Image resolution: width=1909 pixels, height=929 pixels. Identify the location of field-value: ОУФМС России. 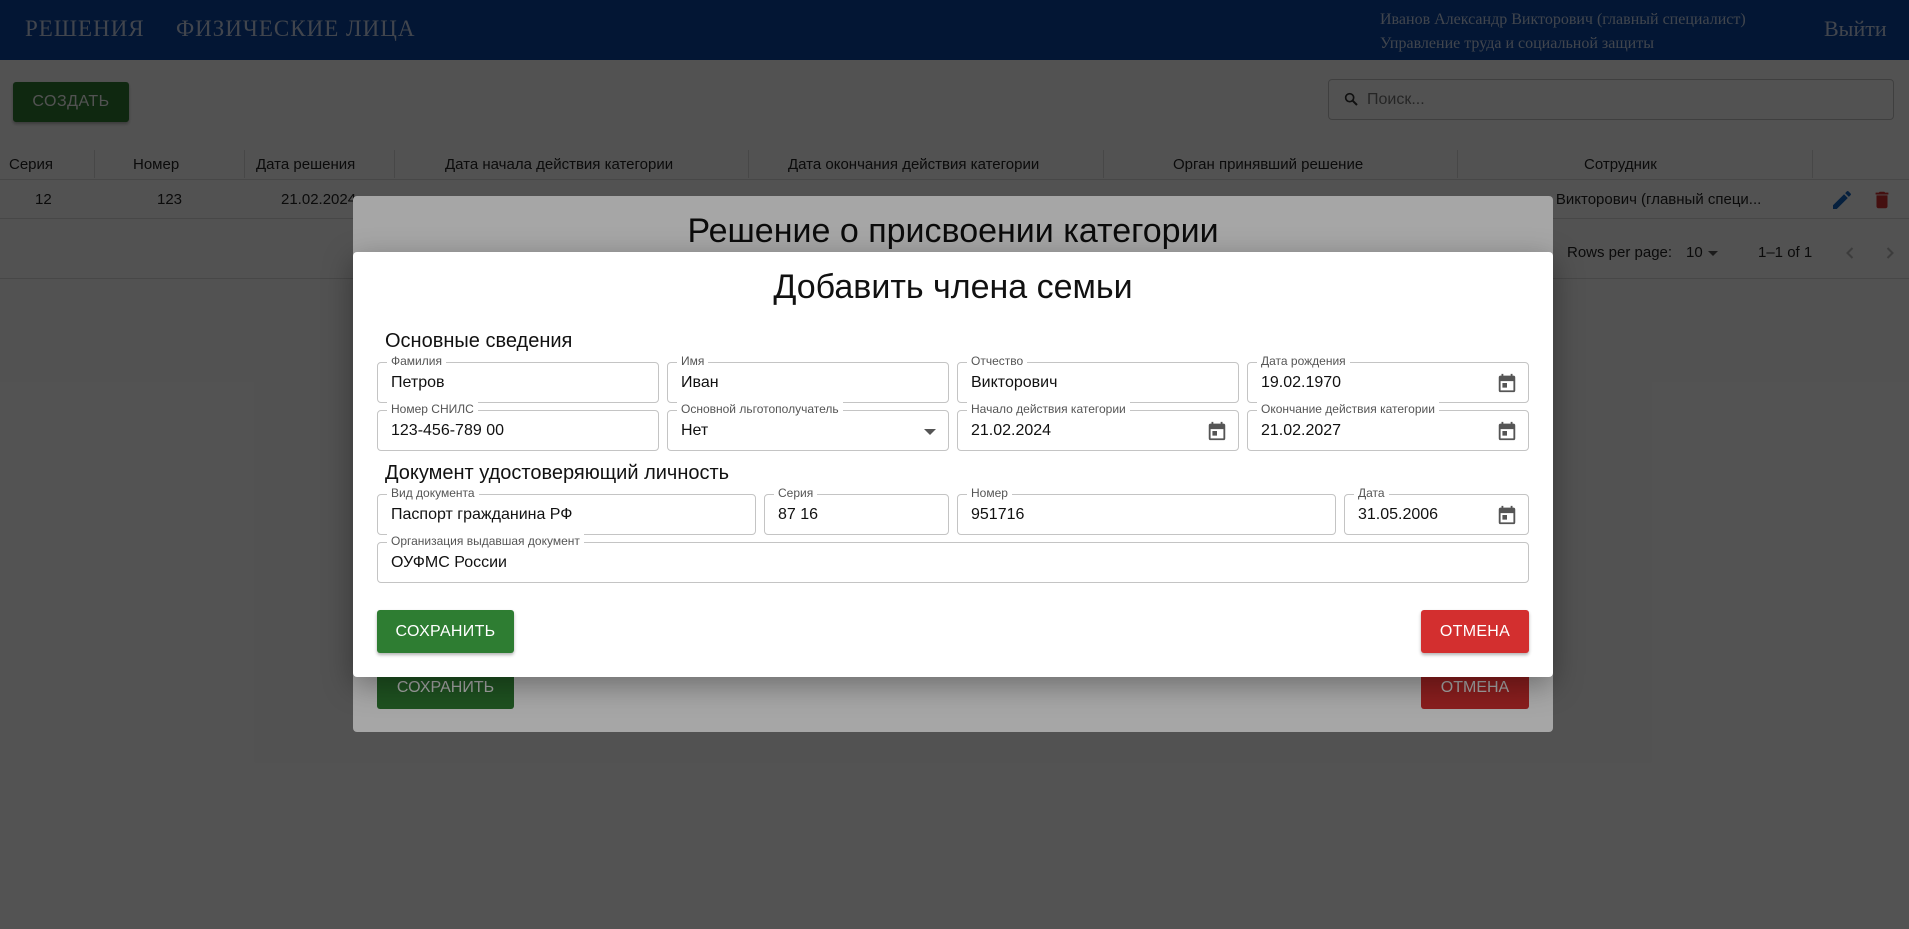
(449, 563).